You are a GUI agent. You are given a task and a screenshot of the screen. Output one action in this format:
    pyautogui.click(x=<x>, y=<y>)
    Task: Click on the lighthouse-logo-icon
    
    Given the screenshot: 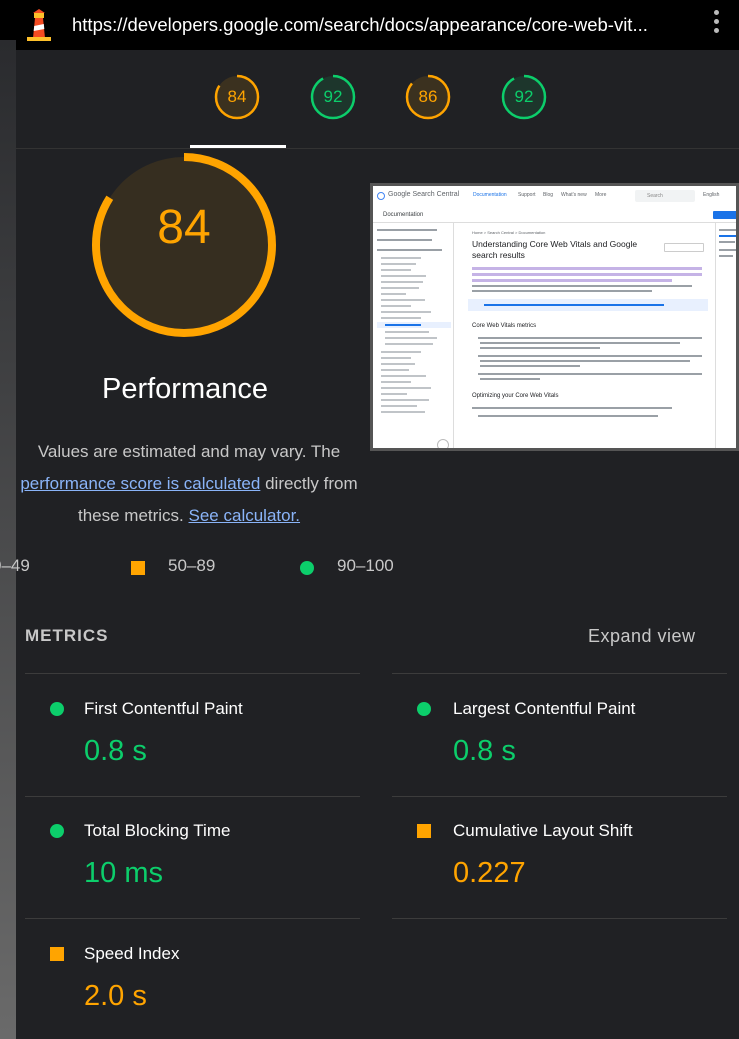 What is the action you would take?
    pyautogui.click(x=39, y=25)
    